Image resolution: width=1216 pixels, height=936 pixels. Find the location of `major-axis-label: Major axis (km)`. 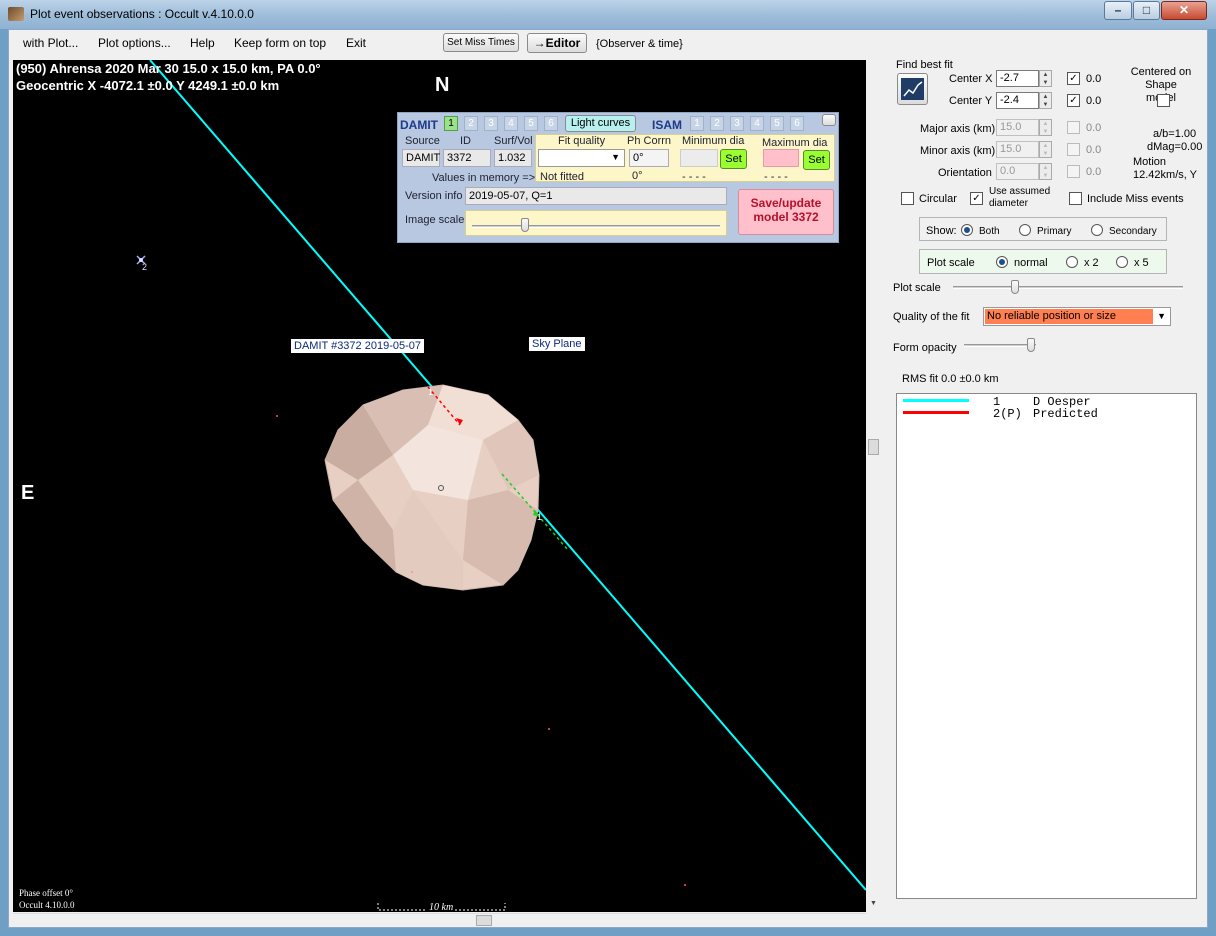

major-axis-label: Major axis (km) is located at coordinates (958, 129).